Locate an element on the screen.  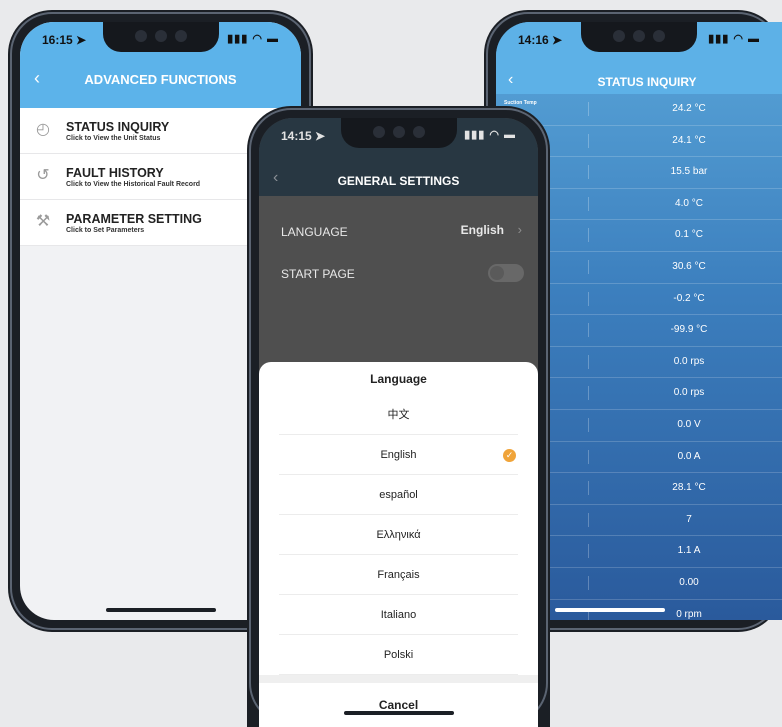
status-row-value: 0.00 is located at coordinates (689, 582).